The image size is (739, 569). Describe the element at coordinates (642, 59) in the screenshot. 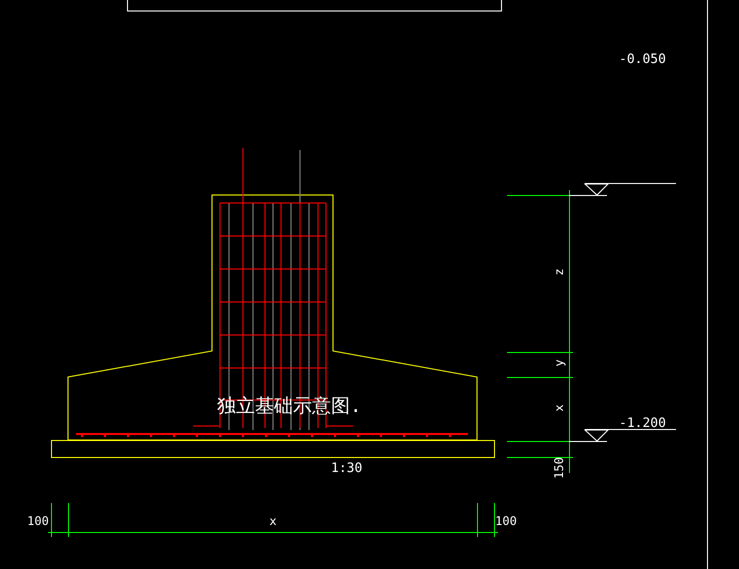

I see `elevation-label: -0.050` at that location.